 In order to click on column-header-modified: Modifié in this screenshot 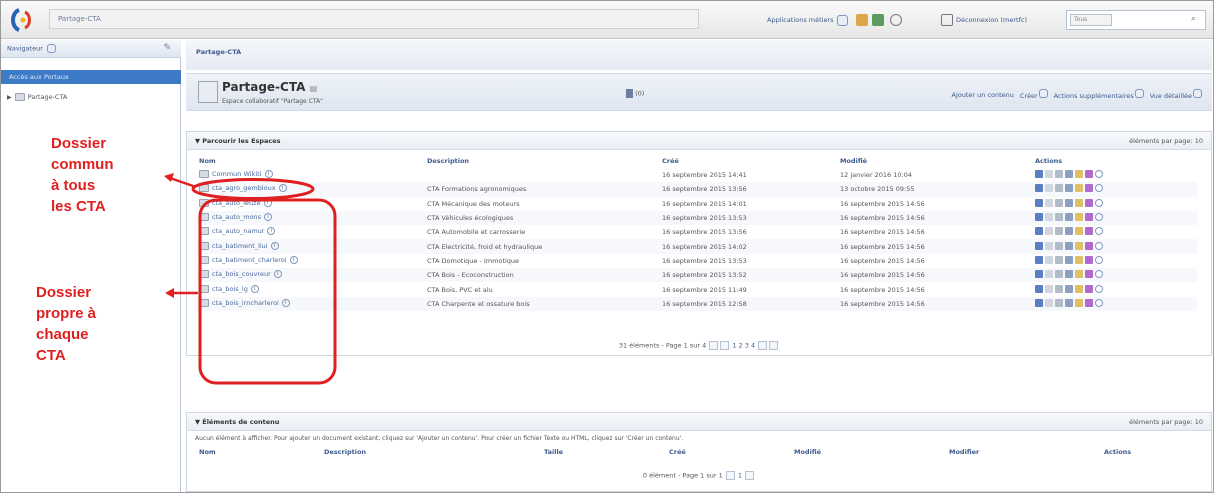, I will do `click(935, 161)`.